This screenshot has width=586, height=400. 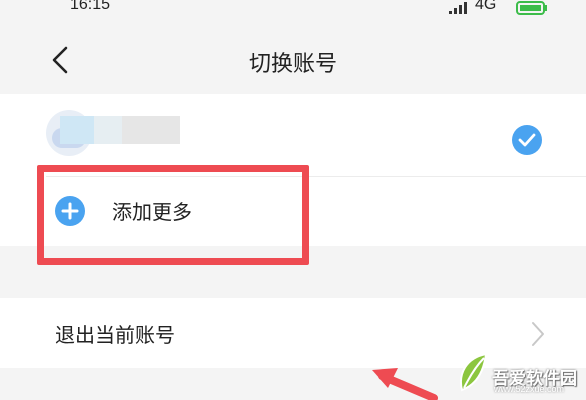 What do you see at coordinates (531, 8) in the screenshot?
I see `battery-icon` at bounding box center [531, 8].